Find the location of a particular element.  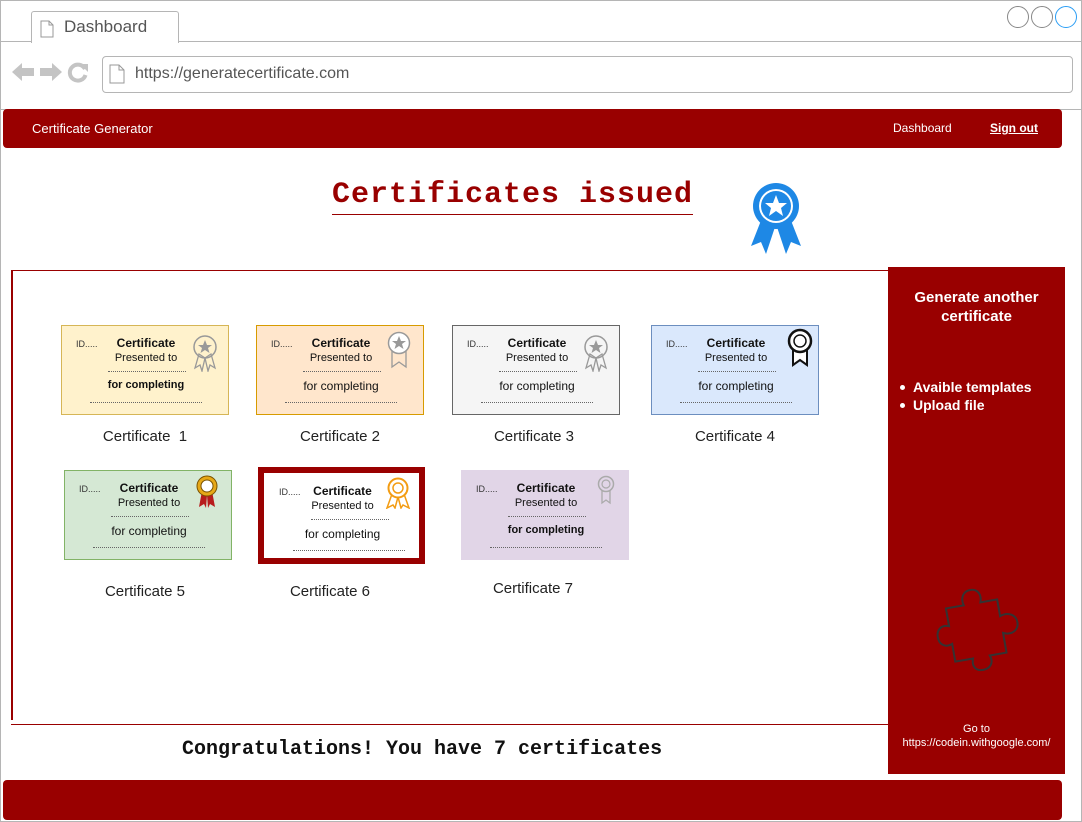

rosette-gold-icon is located at coordinates (398, 495).